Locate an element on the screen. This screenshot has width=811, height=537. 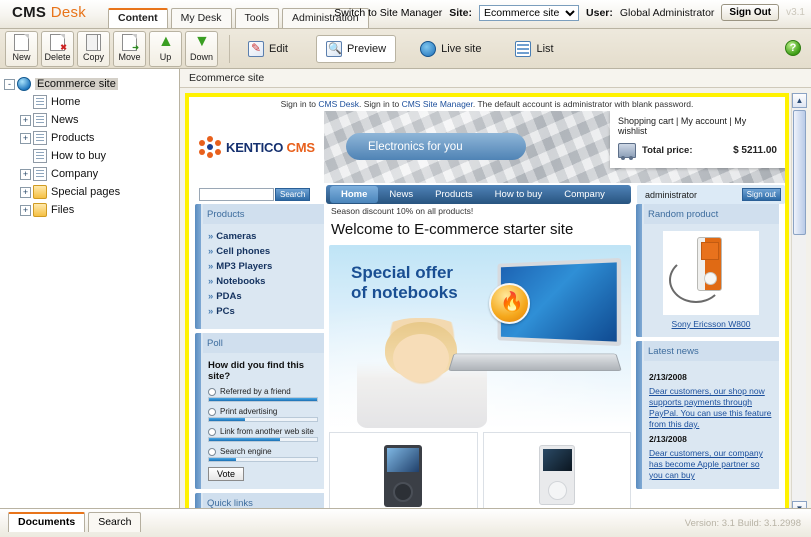
product-link-pdas: » PDAs is located at coordinates (263, 296).